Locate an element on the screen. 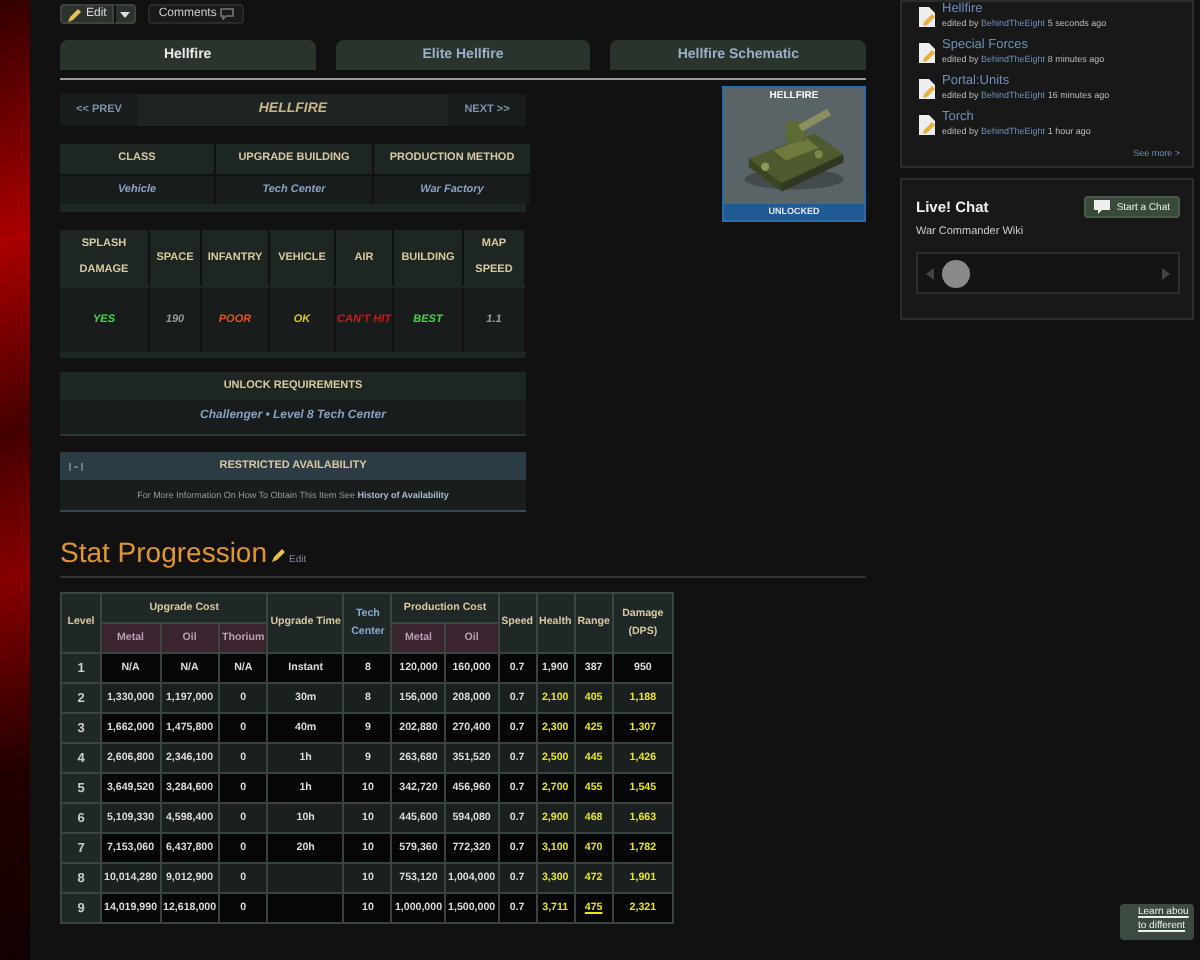  right-arrow-icon is located at coordinates (1166, 273).